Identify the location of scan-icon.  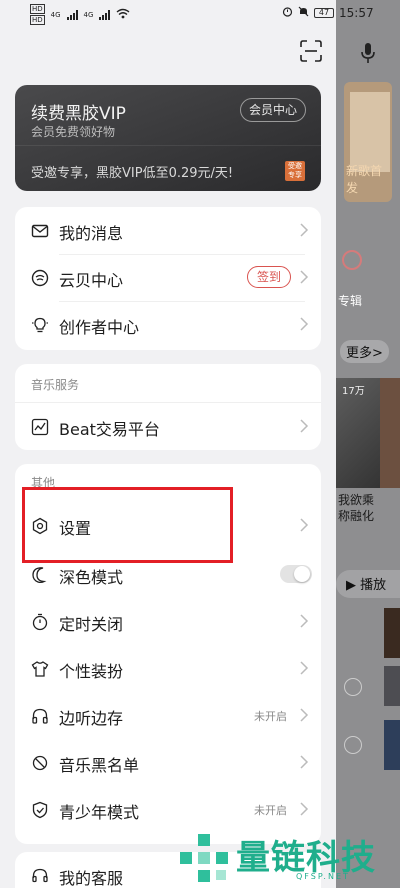
(311, 51).